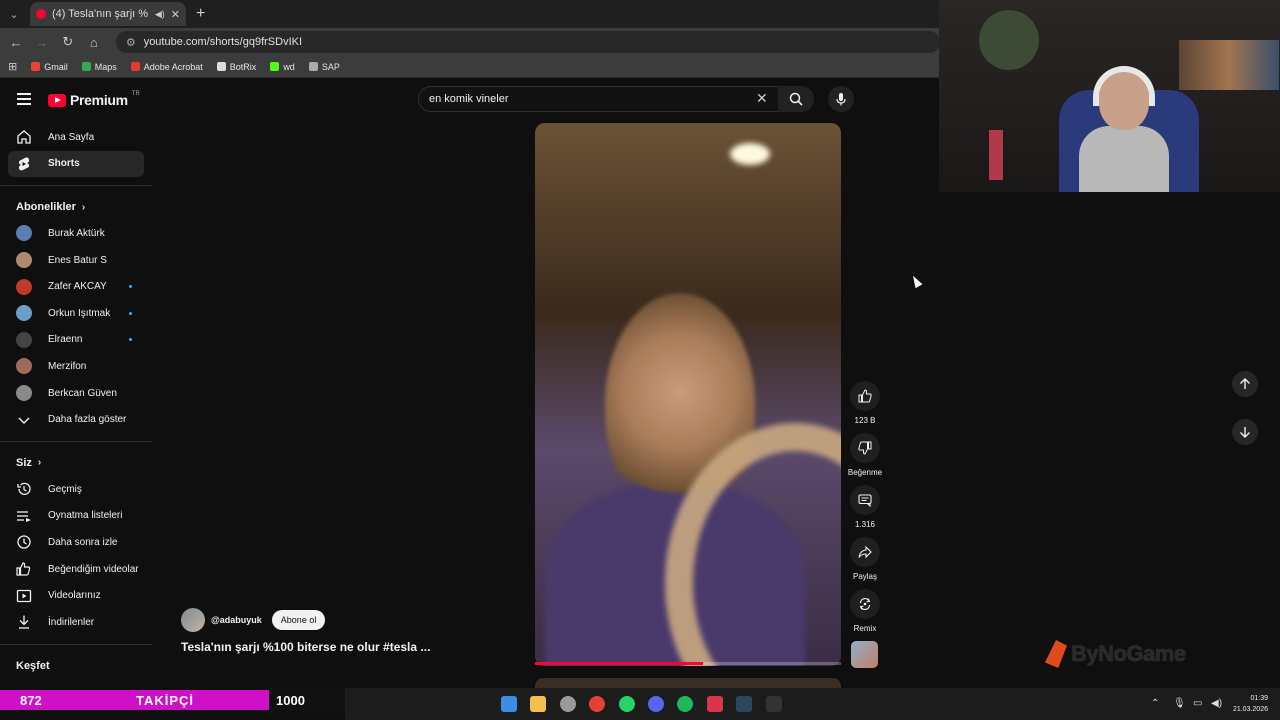 The width and height of the screenshot is (1280, 720). I want to click on speaker-icon: ◀), so click(160, 14).